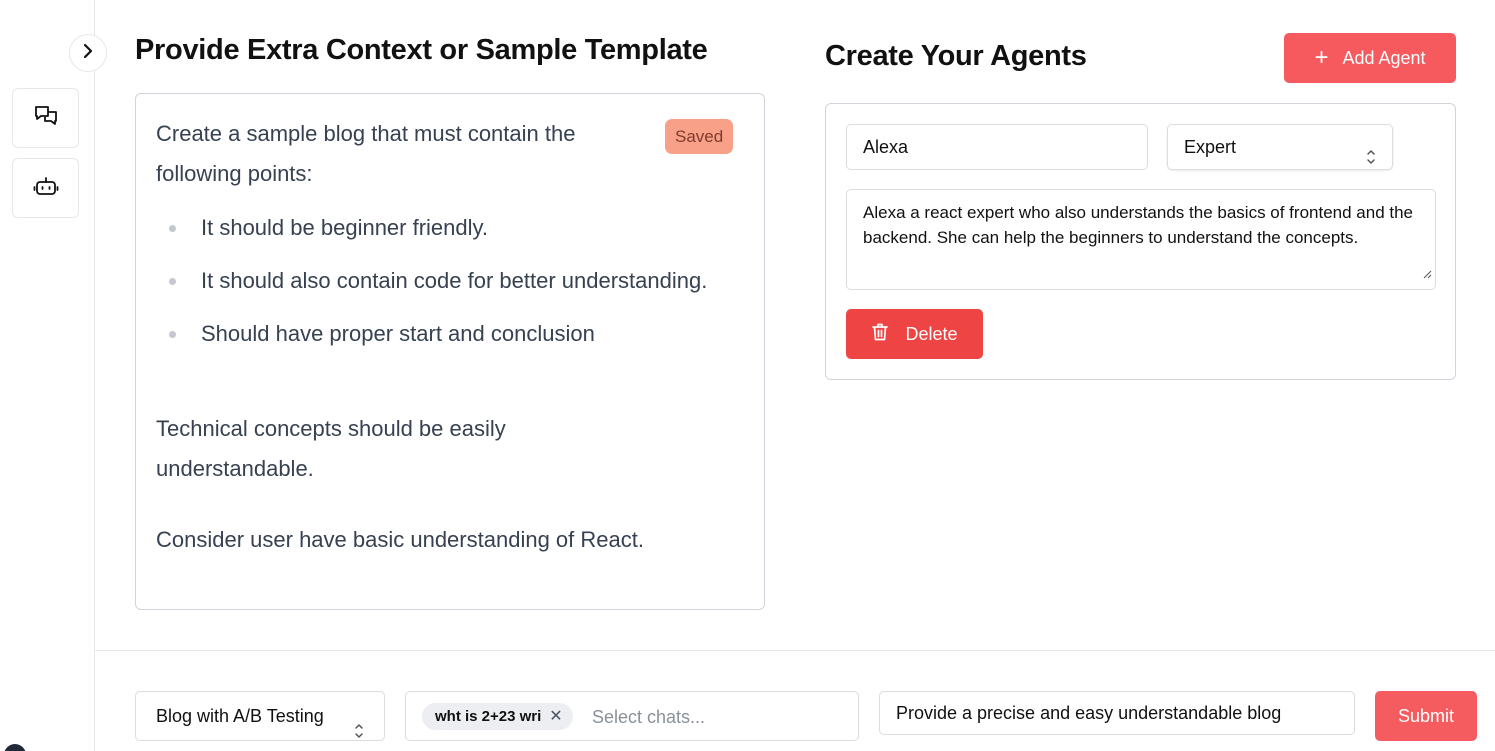 This screenshot has height=751, width=1495. I want to click on chip-label: wht is 2+23 wri, so click(488, 716).